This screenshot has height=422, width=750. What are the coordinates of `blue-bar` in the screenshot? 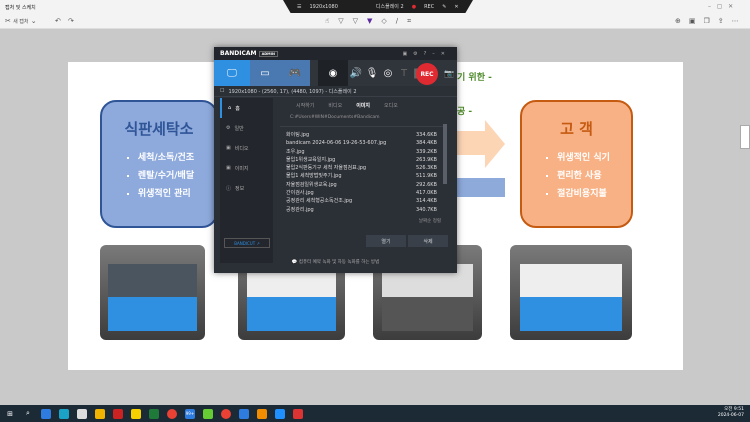 It's located at (477, 187).